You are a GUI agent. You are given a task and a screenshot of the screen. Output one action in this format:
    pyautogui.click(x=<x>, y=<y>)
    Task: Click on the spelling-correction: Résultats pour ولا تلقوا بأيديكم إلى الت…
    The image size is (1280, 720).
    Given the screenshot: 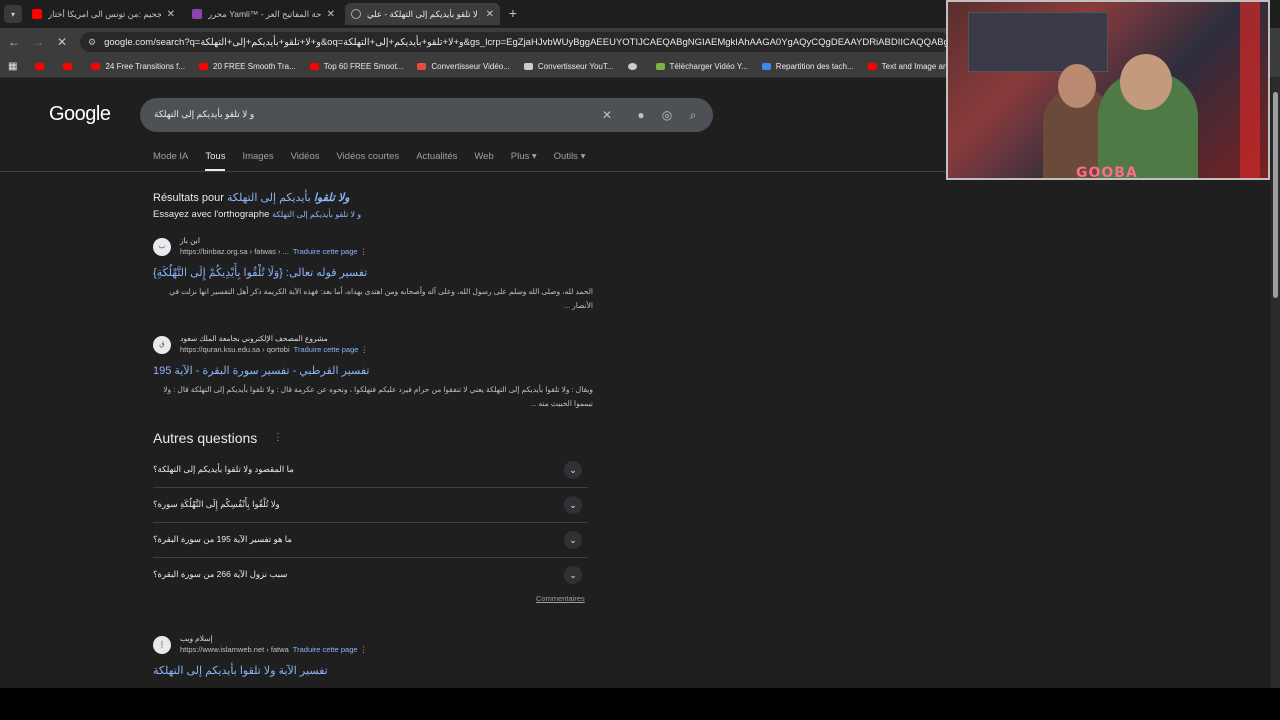 What is the action you would take?
    pyautogui.click(x=251, y=198)
    